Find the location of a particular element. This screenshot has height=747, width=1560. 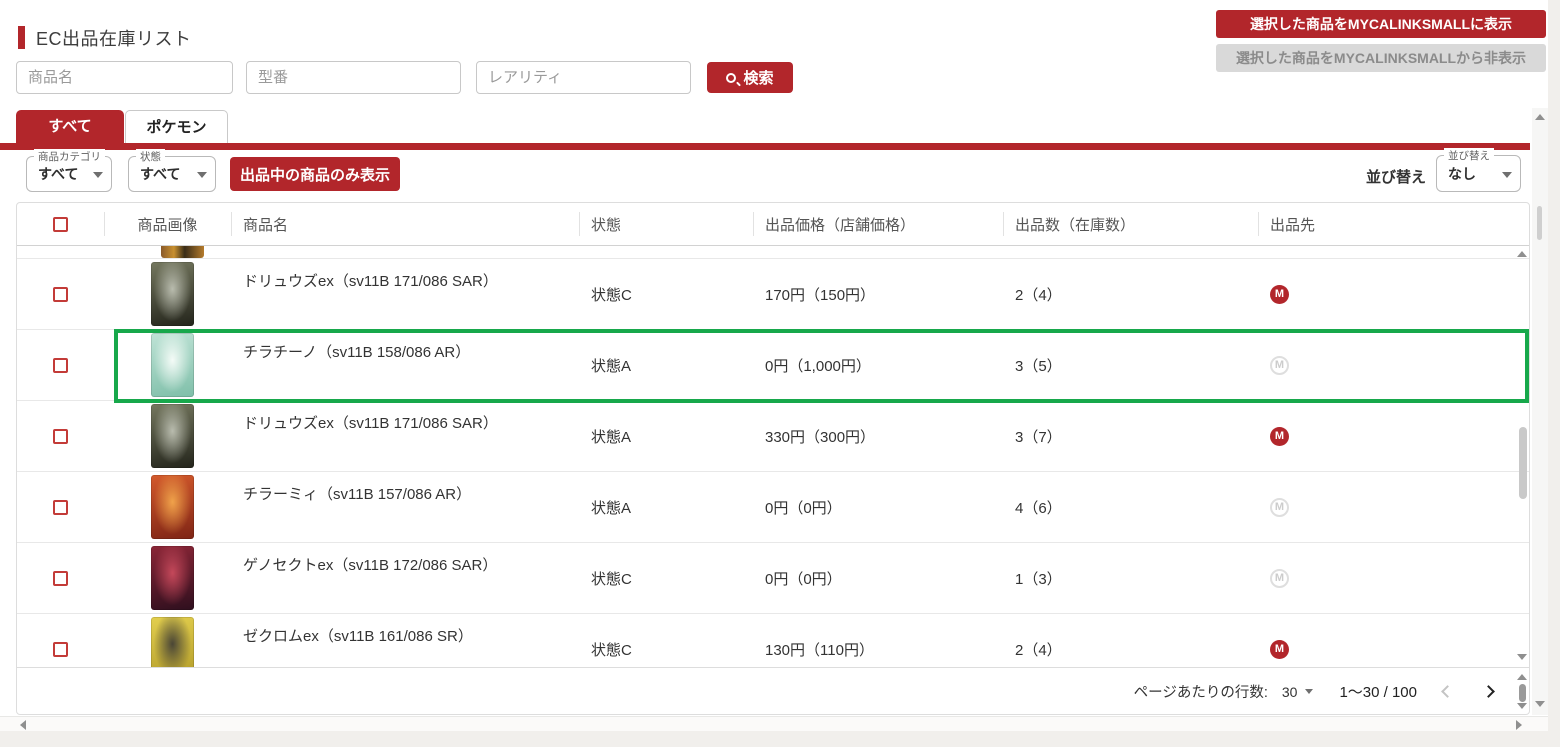

previous-page-icon is located at coordinates (1447, 691).